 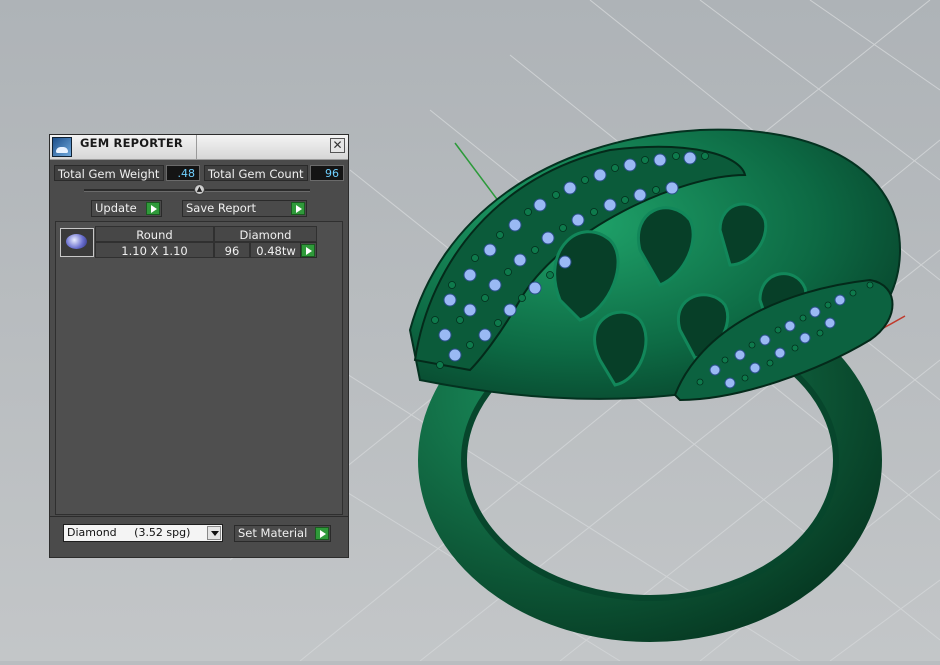 What do you see at coordinates (265, 234) in the screenshot?
I see `gem-material-cell: Diamond` at bounding box center [265, 234].